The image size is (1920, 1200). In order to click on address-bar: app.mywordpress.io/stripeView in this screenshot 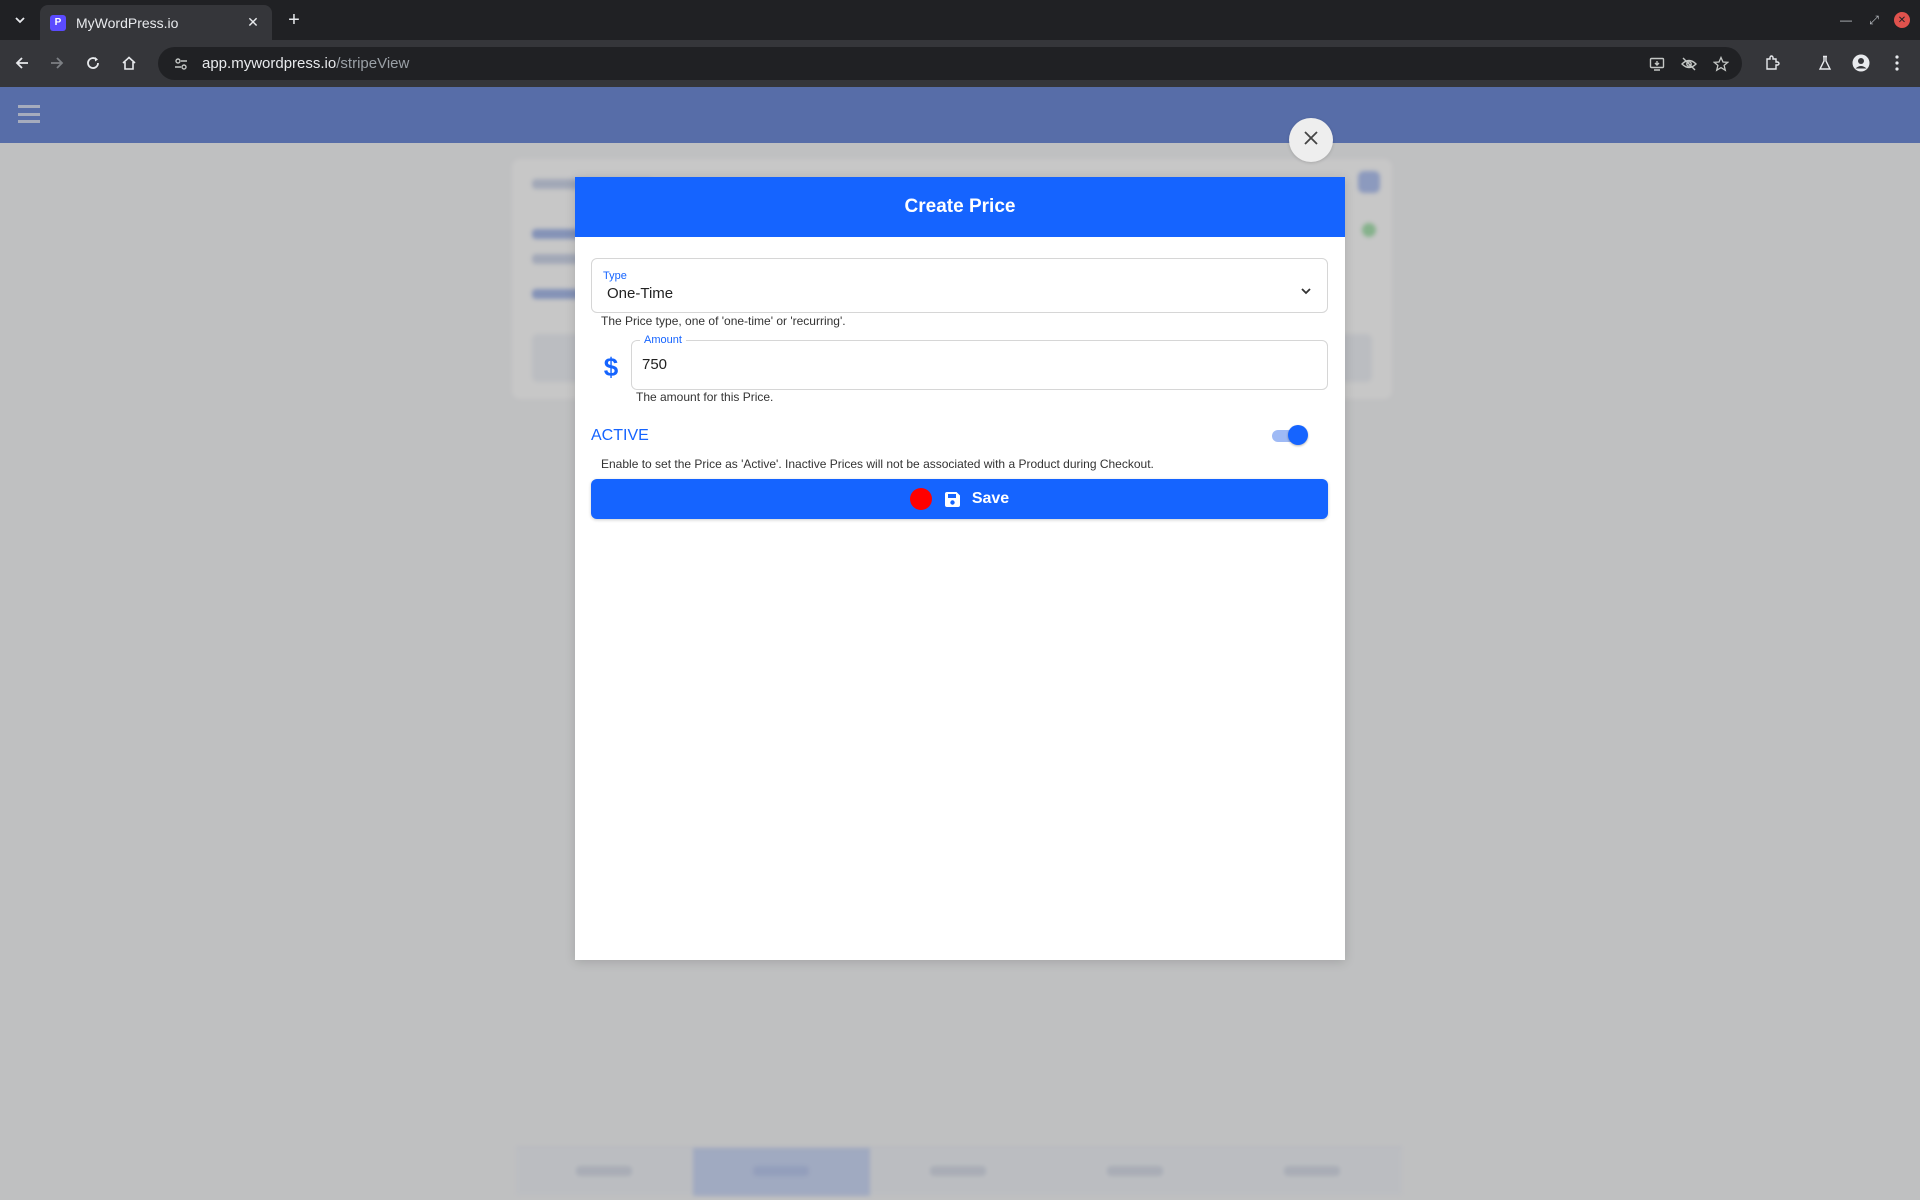, I will do `click(950, 63)`.